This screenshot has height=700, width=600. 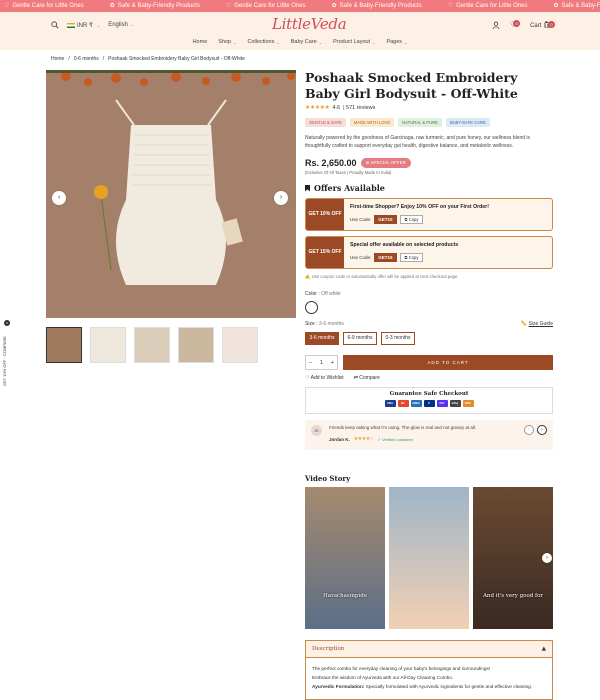 I want to click on nav-item-home: Home, so click(x=200, y=42).